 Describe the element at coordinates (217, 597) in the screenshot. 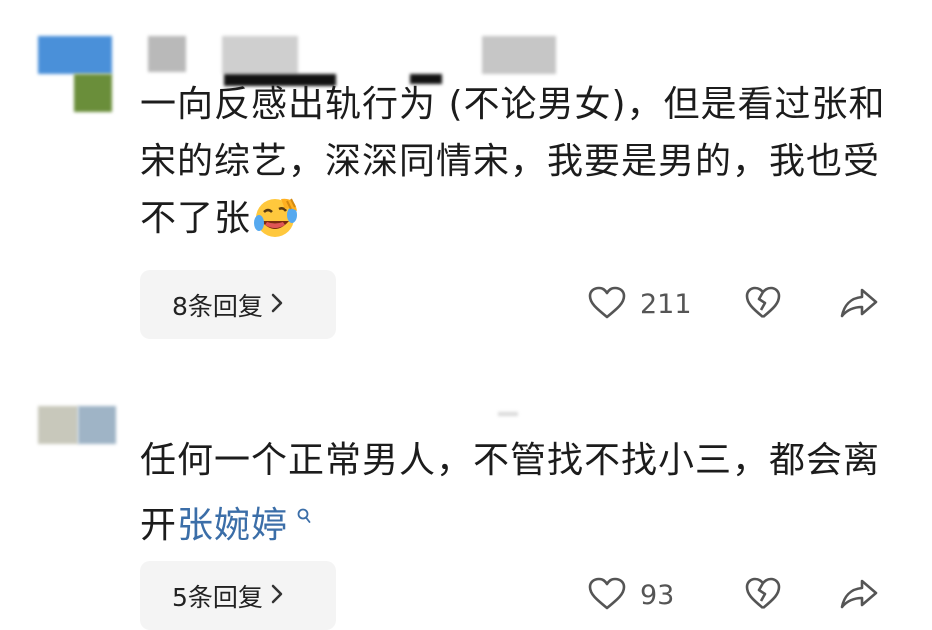

I see `replies-label: 5条回复` at that location.